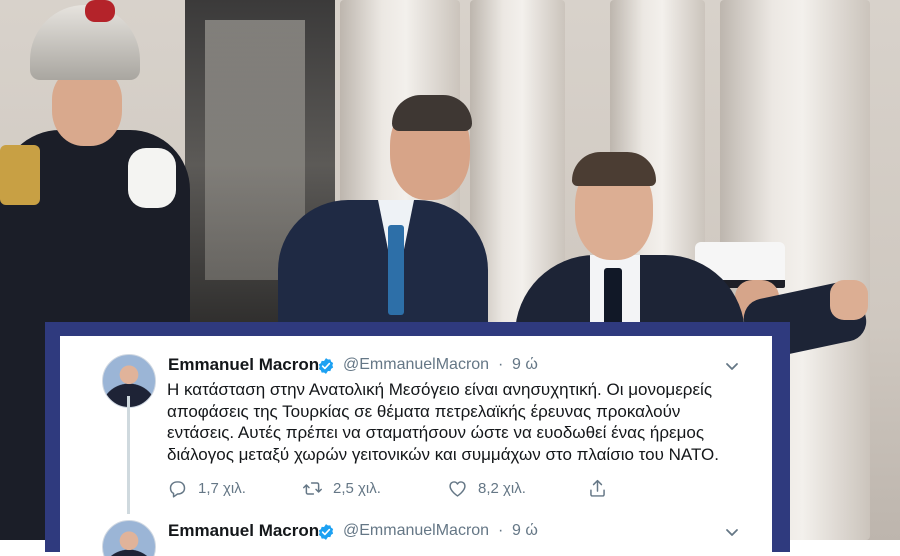 The width and height of the screenshot is (900, 556). What do you see at coordinates (222, 488) in the screenshot?
I see `reply-count: 1,7 χιλ.` at bounding box center [222, 488].